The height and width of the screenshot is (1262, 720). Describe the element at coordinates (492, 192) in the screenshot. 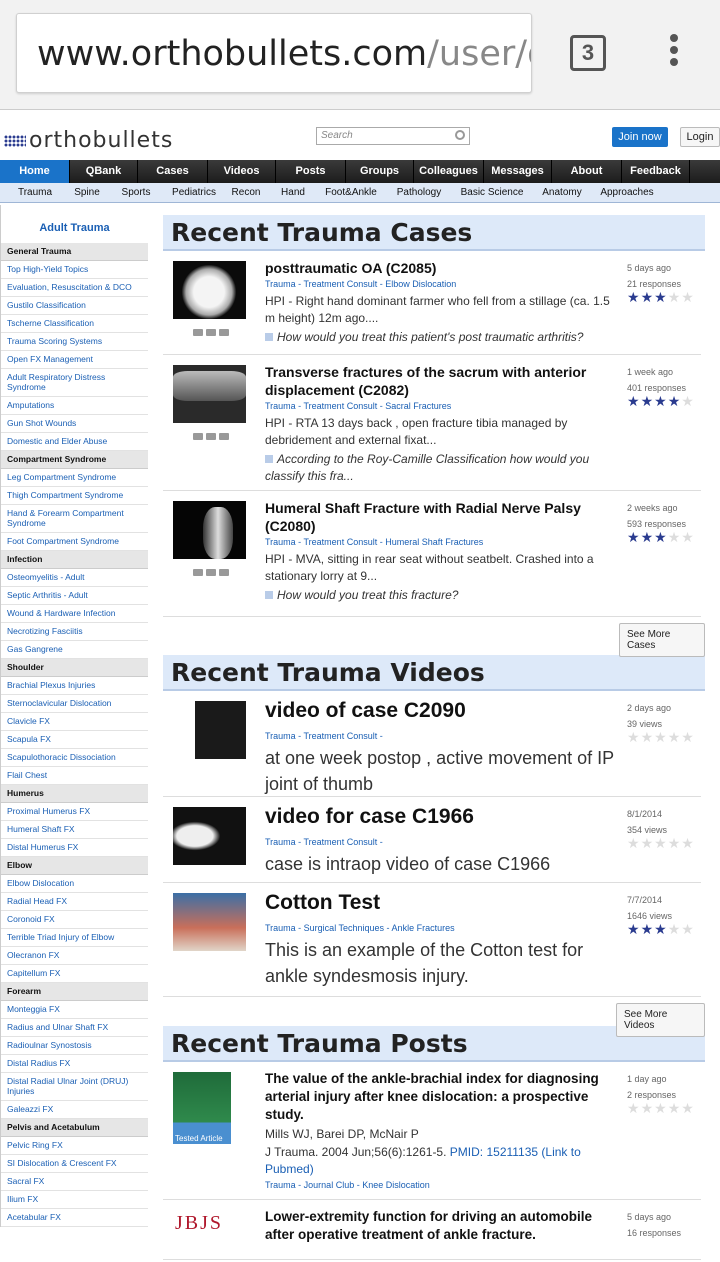

I see `subnav-item-basic-science: Basic Science` at that location.